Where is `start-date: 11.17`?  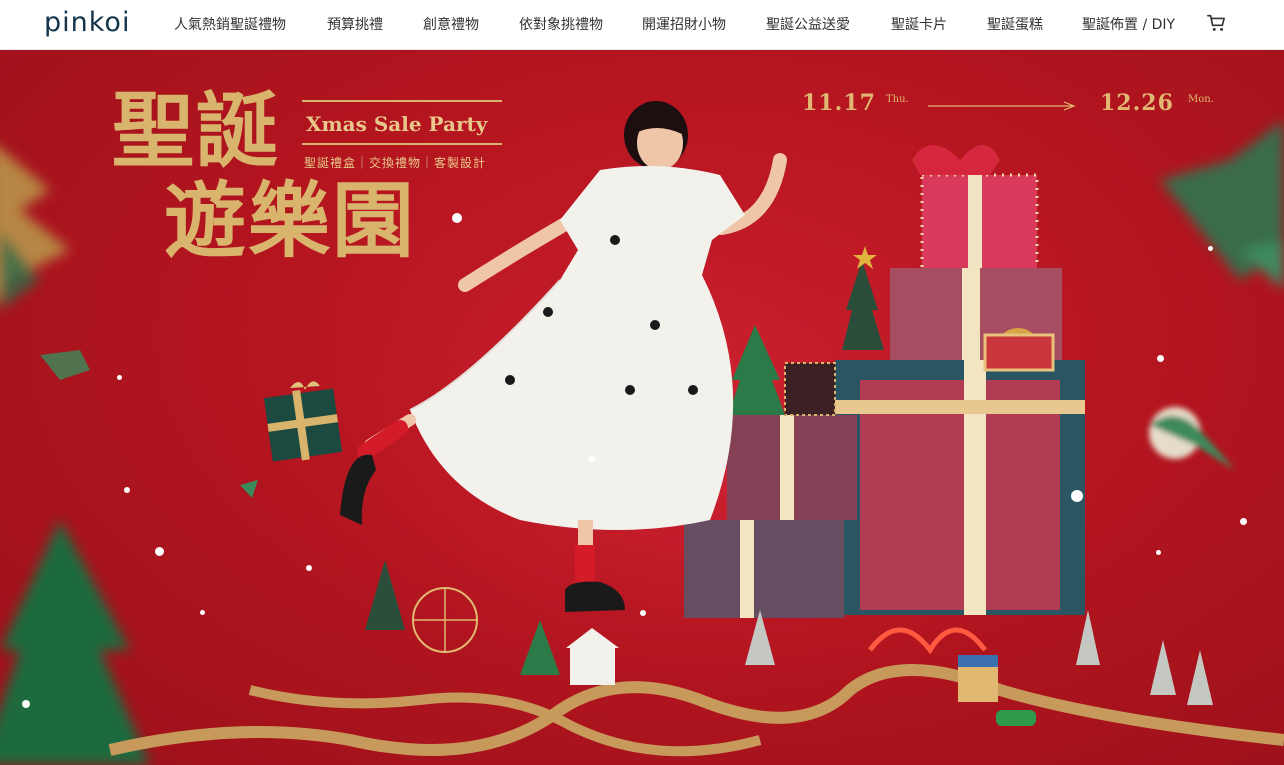
start-date: 11.17 is located at coordinates (839, 103).